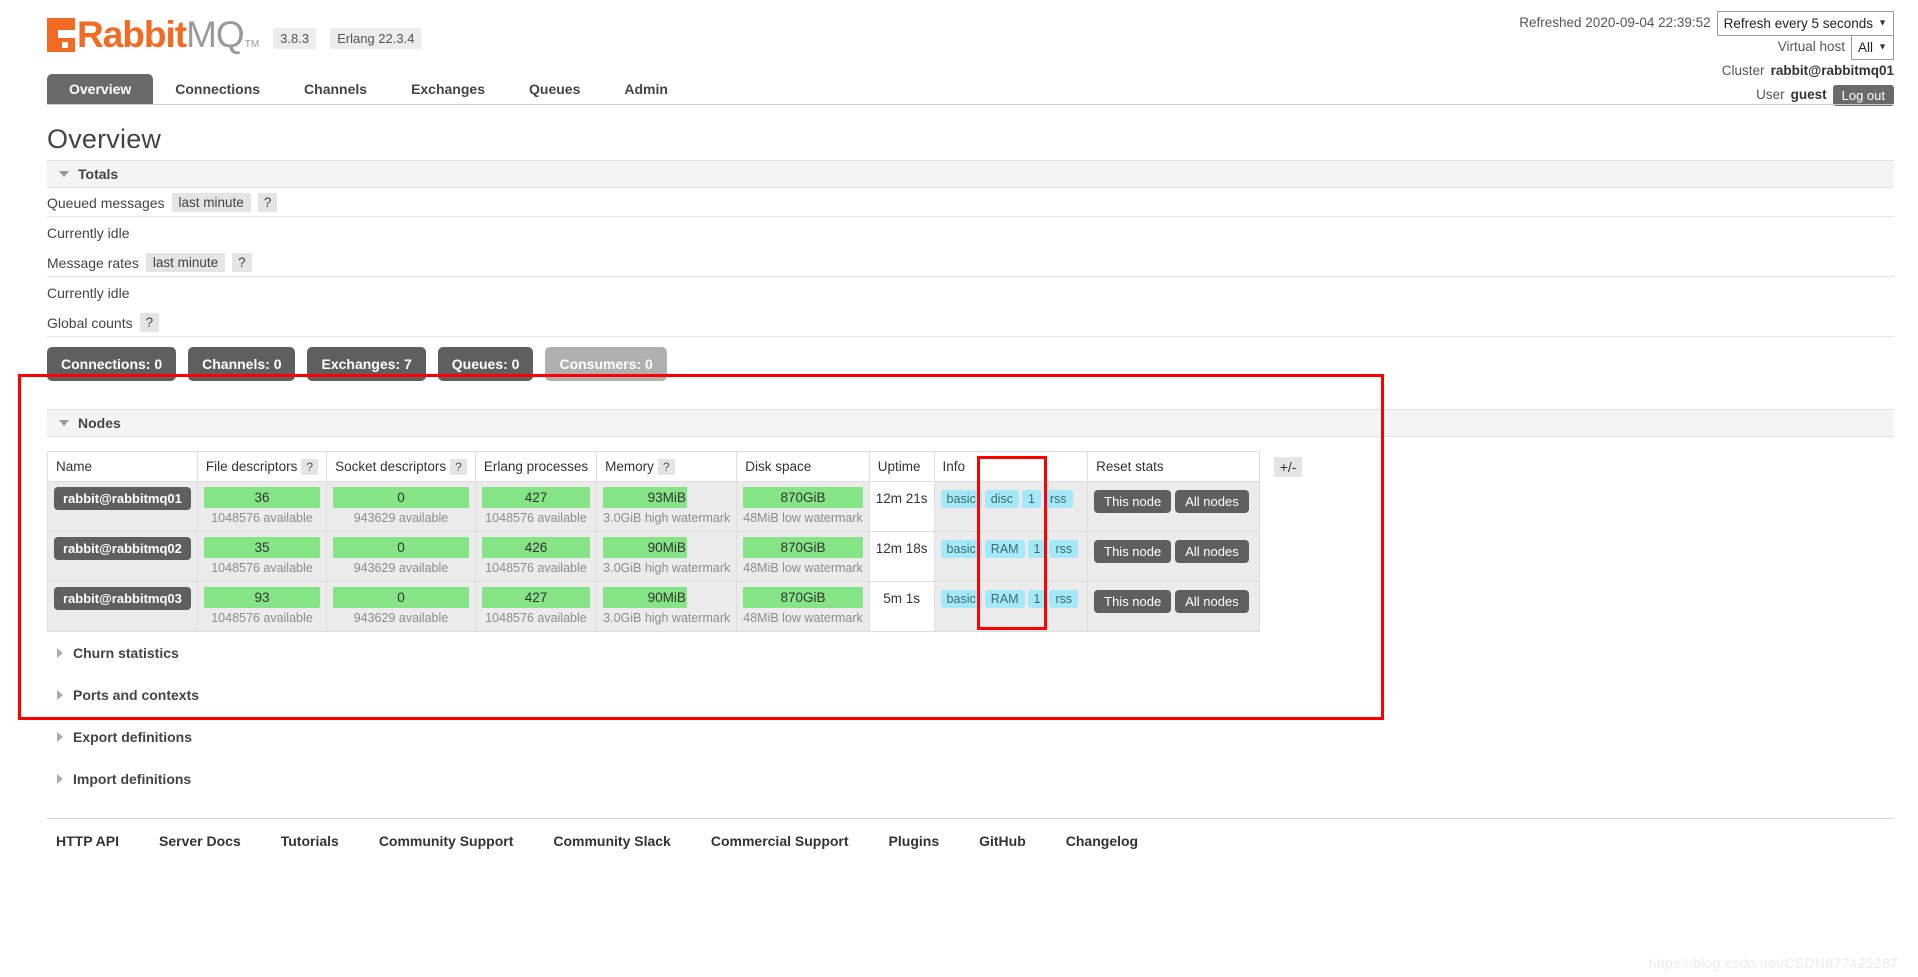  I want to click on tab-queues: Queues, so click(554, 89).